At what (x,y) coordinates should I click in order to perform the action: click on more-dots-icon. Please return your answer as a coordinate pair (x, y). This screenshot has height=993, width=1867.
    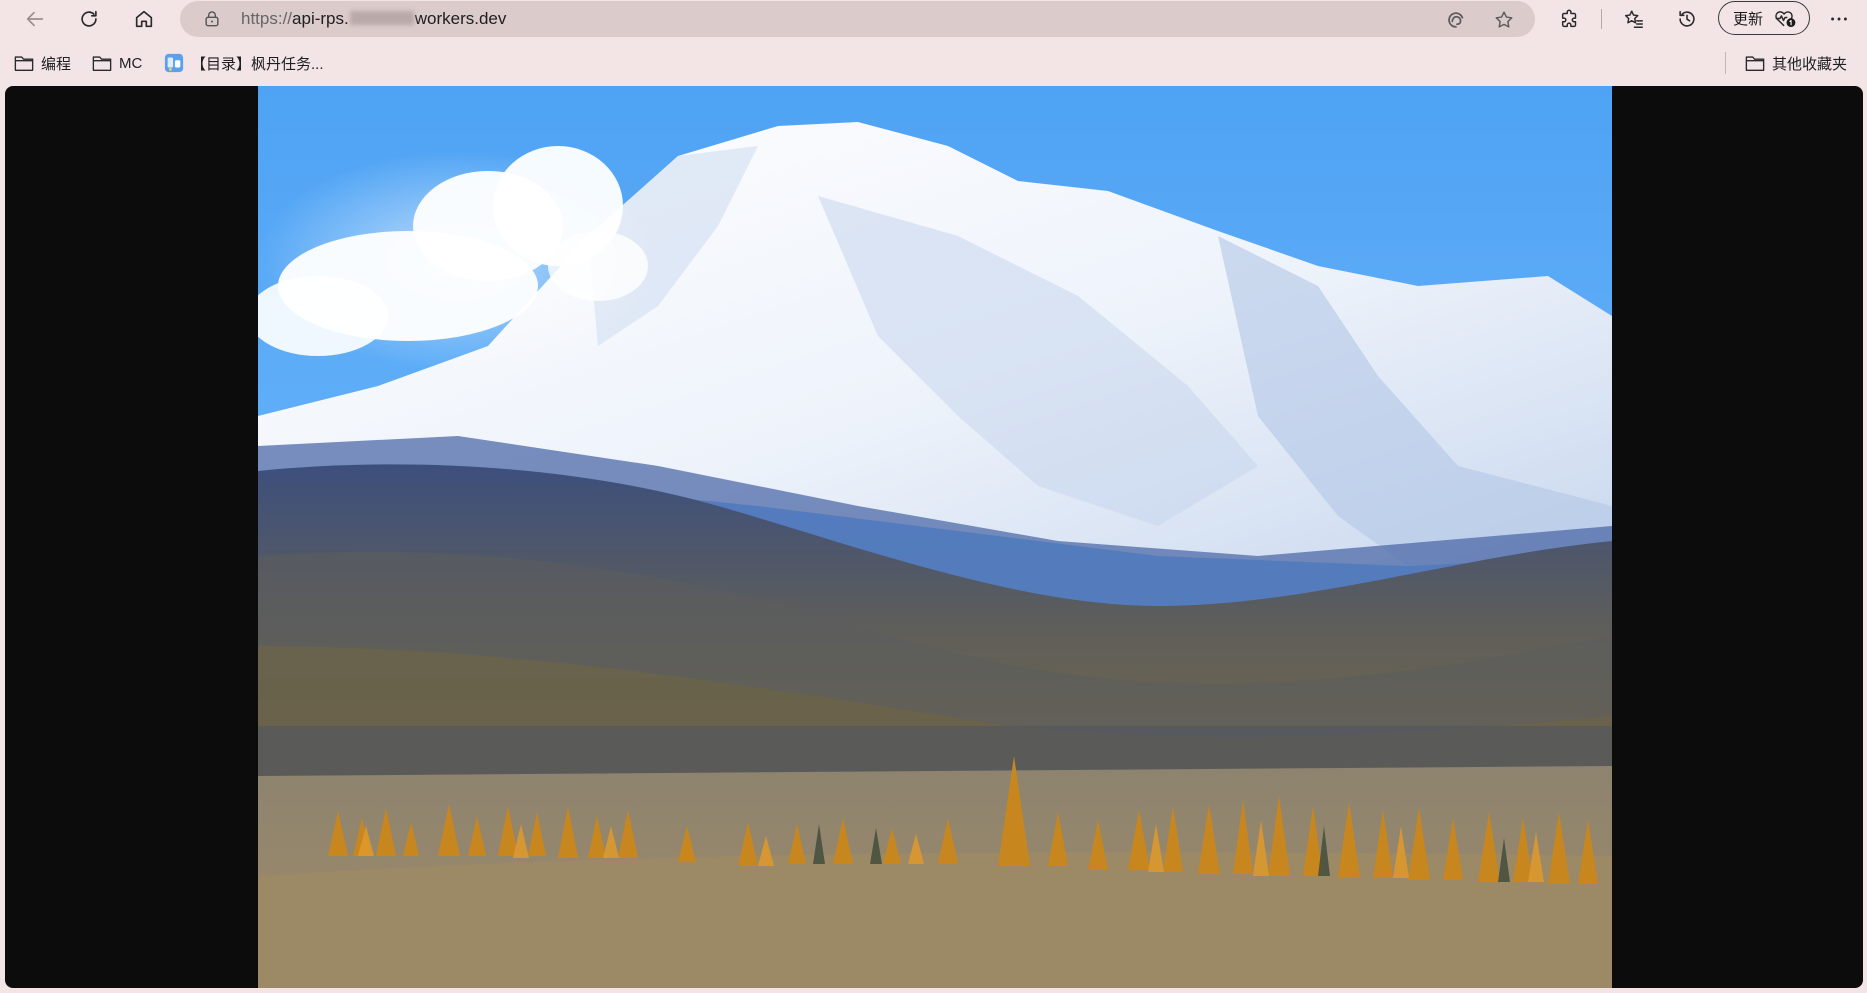
    Looking at the image, I should click on (1839, 19).